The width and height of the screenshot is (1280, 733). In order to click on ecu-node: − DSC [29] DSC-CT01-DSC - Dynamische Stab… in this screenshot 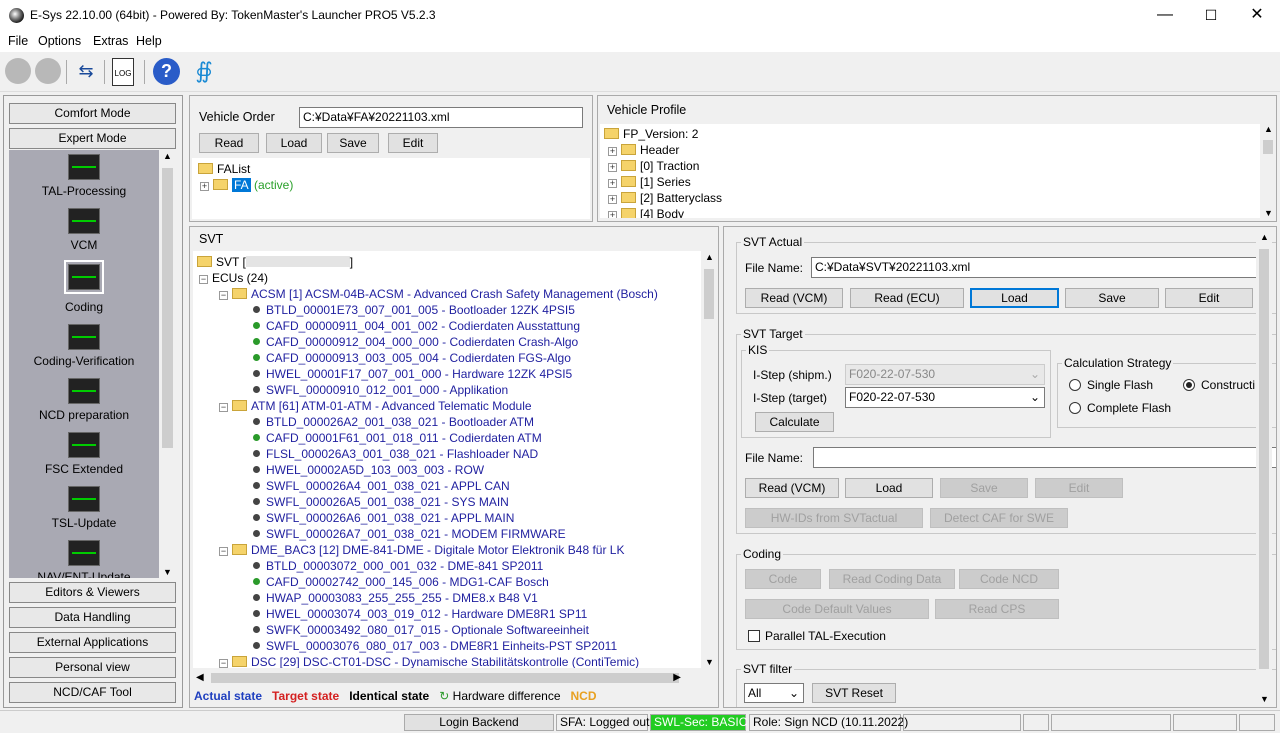, I will do `click(429, 661)`.